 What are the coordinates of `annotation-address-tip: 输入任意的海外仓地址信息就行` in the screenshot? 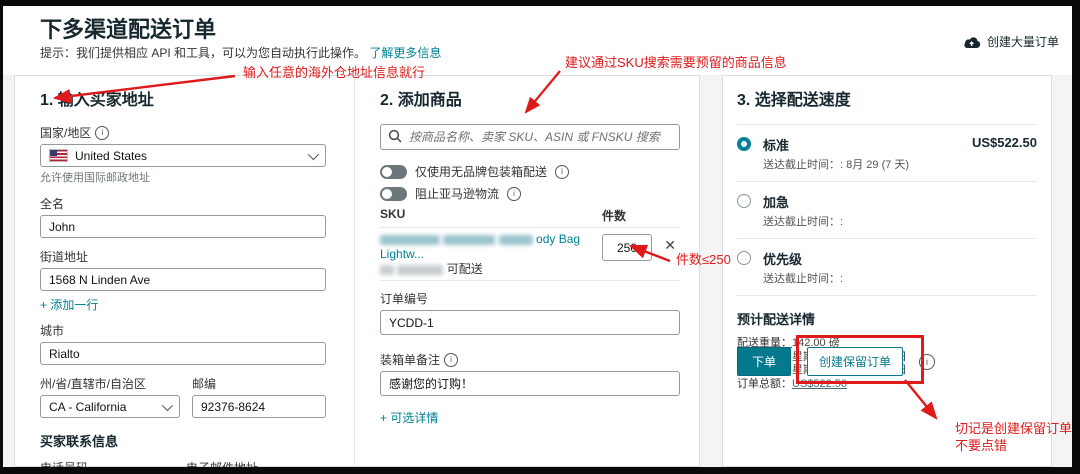 It's located at (334, 72).